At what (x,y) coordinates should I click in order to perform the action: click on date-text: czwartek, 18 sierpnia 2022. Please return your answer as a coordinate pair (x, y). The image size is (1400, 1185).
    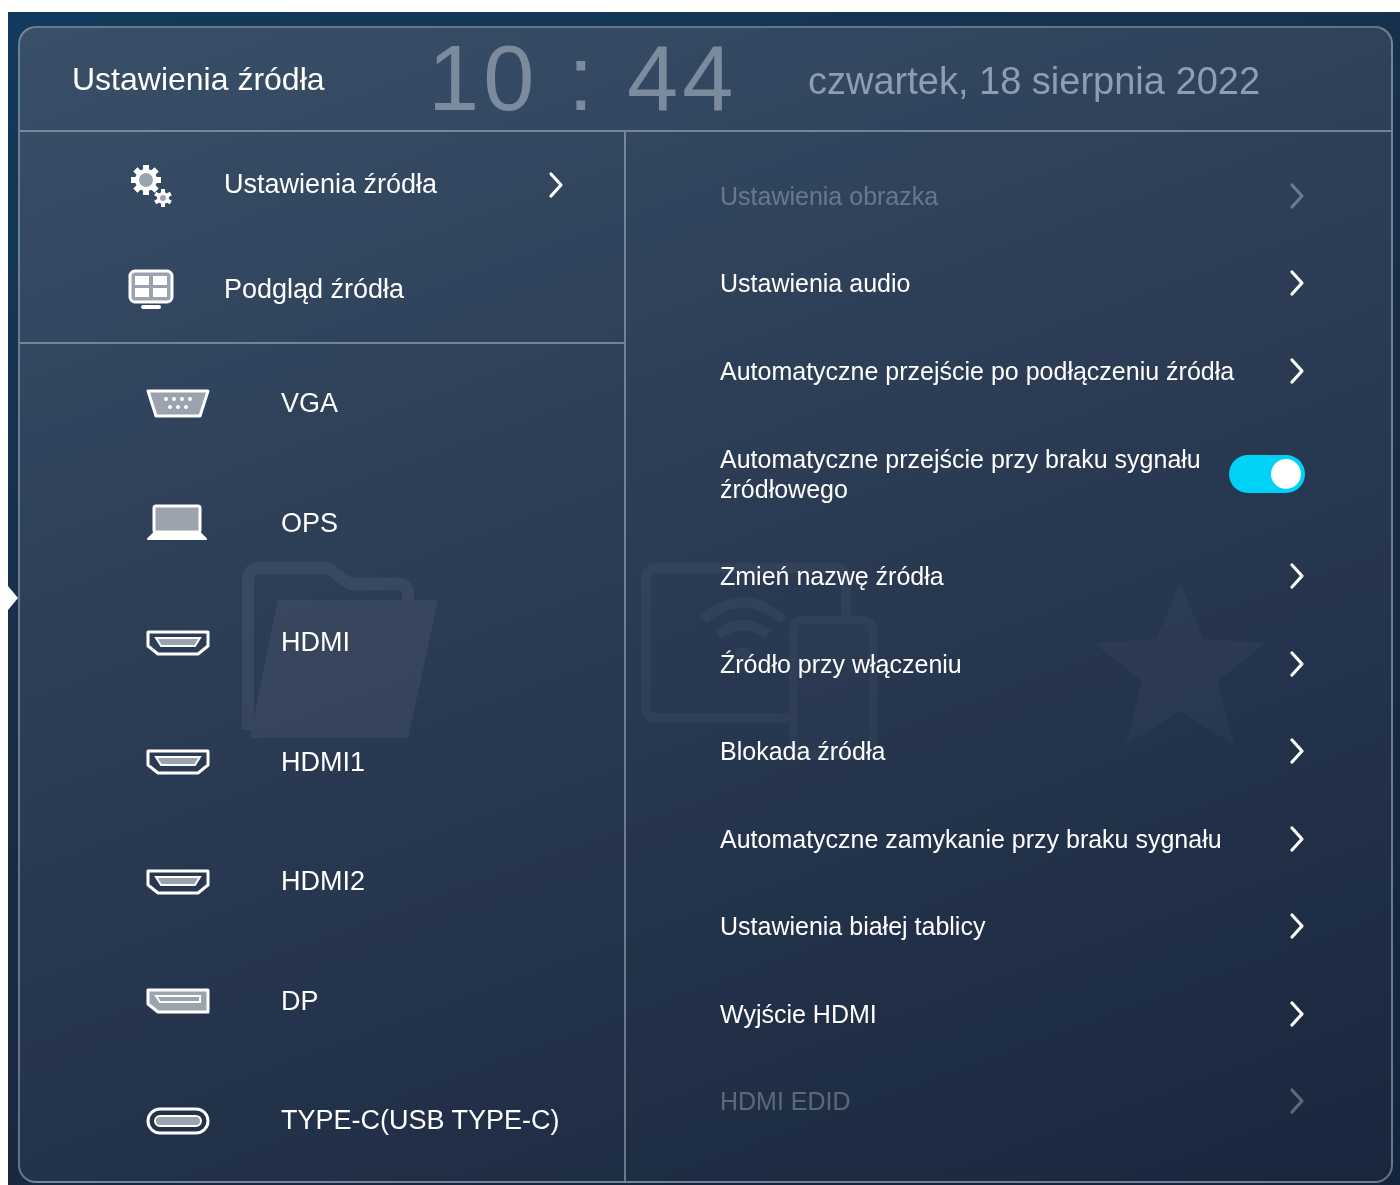
    Looking at the image, I should click on (1034, 81).